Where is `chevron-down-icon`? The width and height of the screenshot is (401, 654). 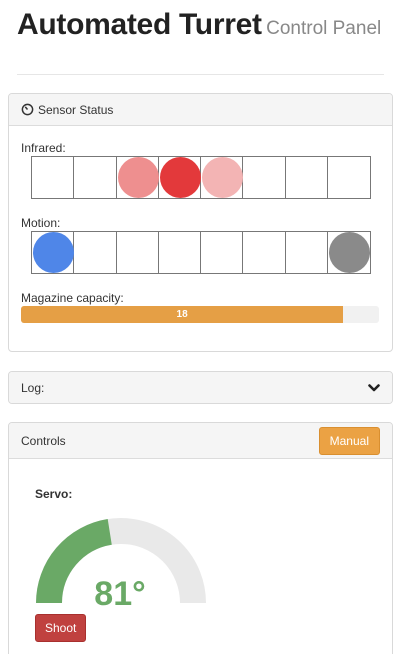
chevron-down-icon is located at coordinates (374, 388).